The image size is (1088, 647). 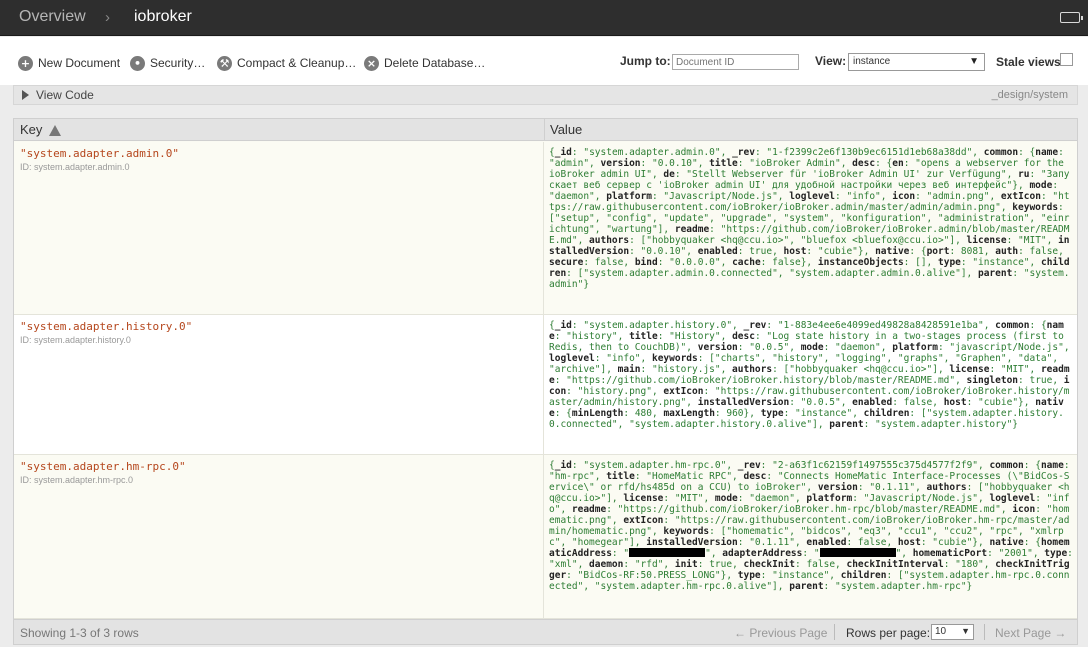 What do you see at coordinates (25, 95) in the screenshot?
I see `expand-triangle-icon` at bounding box center [25, 95].